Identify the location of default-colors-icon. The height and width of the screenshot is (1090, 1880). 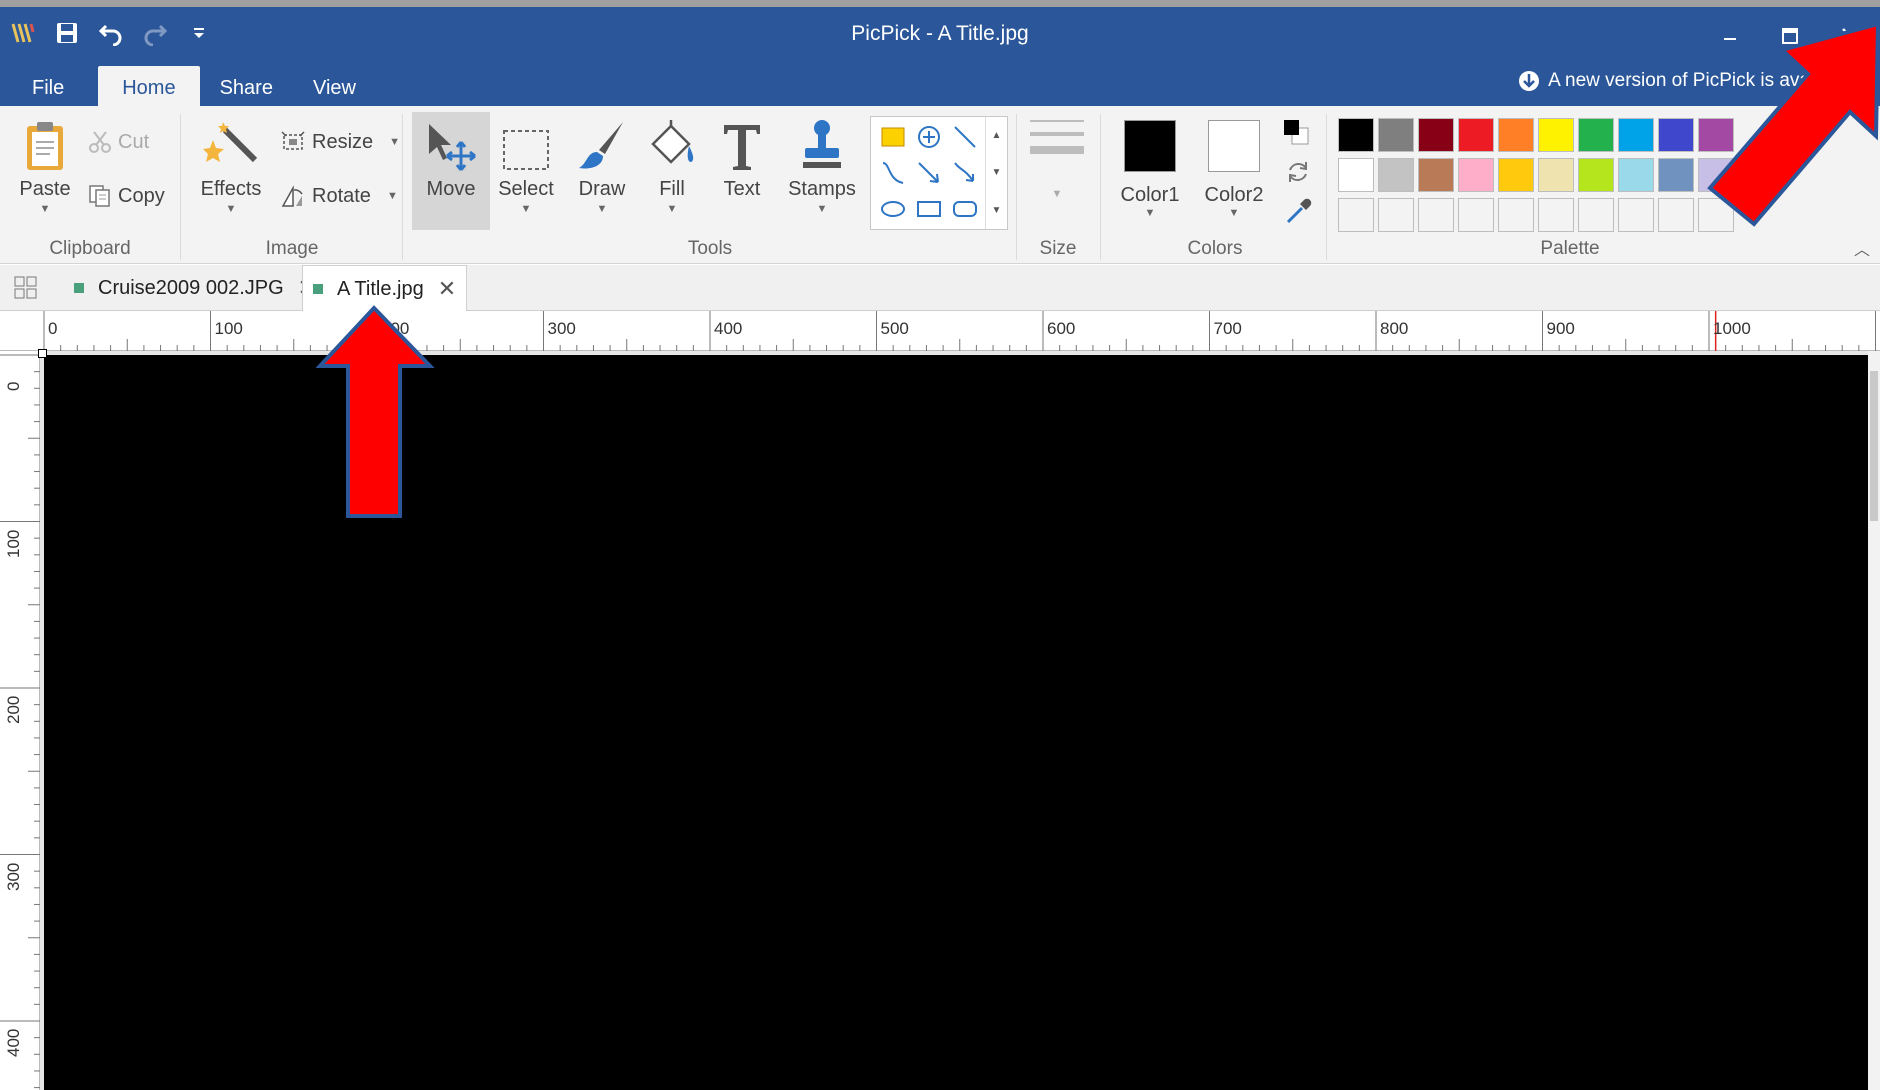
(1296, 134).